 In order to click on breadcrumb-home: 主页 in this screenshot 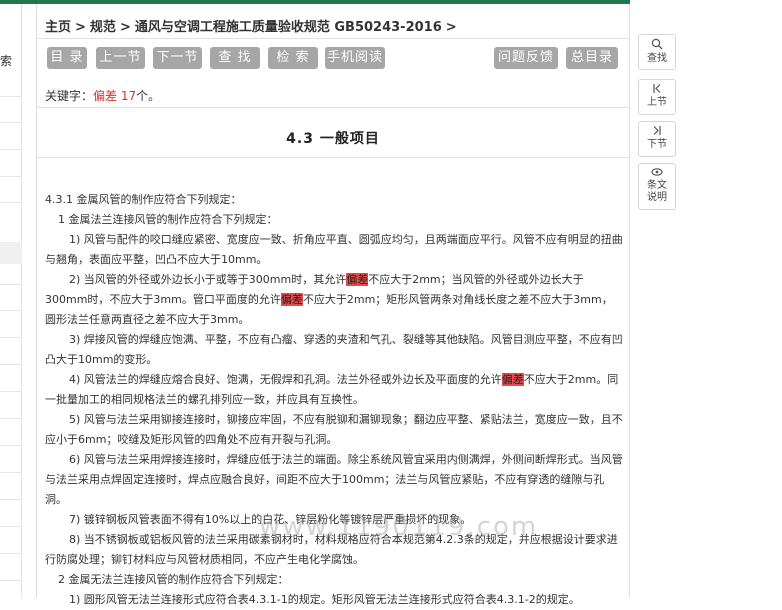, I will do `click(58, 27)`.